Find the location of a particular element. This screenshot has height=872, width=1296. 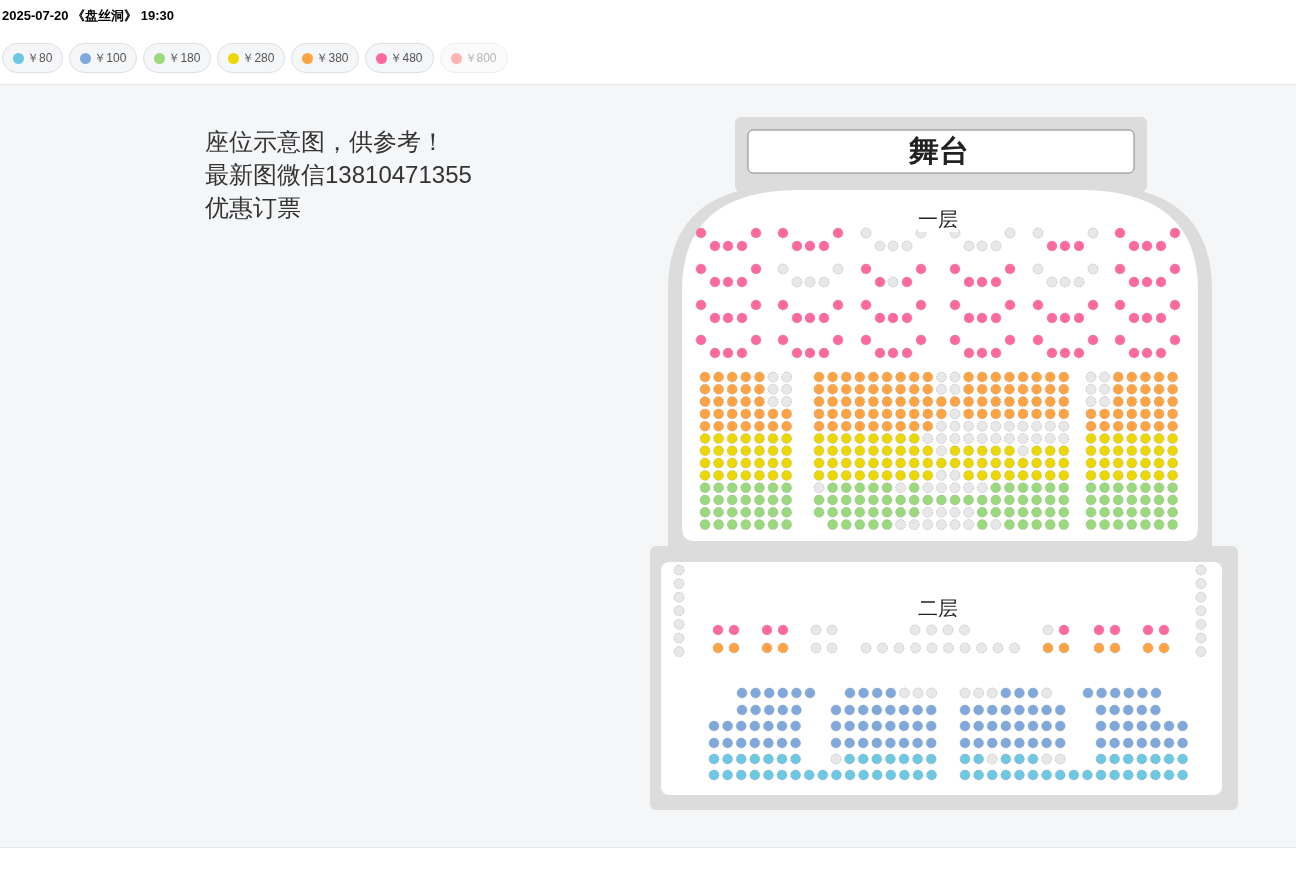

price-filter-chip: ￥80 is located at coordinates (33, 58).